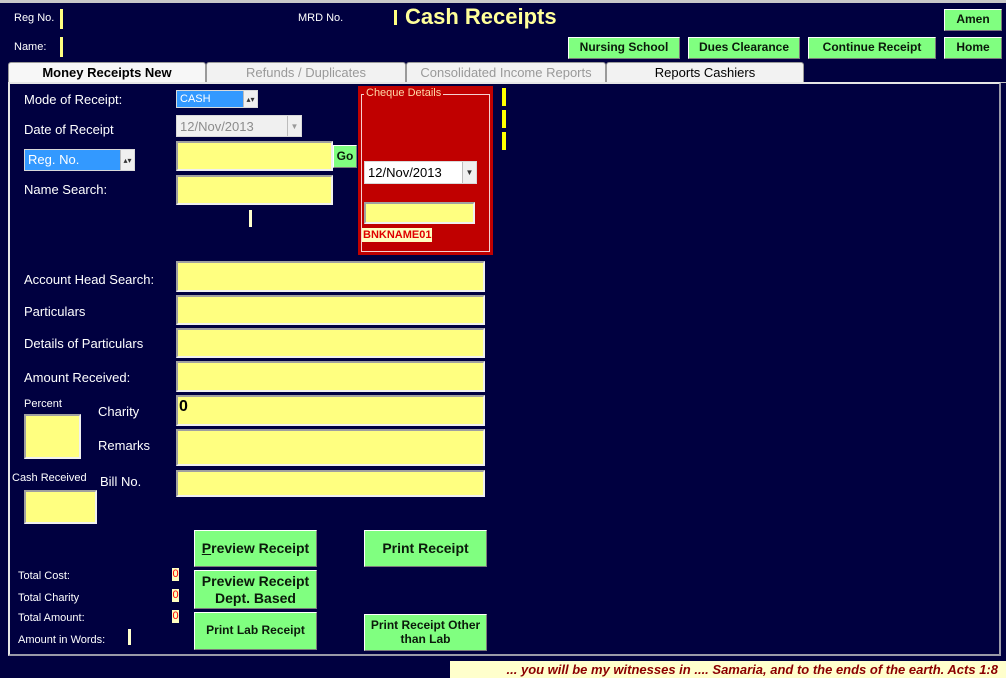  What do you see at coordinates (425, 624) in the screenshot?
I see `print-other-line1: Print Receipt Other` at bounding box center [425, 624].